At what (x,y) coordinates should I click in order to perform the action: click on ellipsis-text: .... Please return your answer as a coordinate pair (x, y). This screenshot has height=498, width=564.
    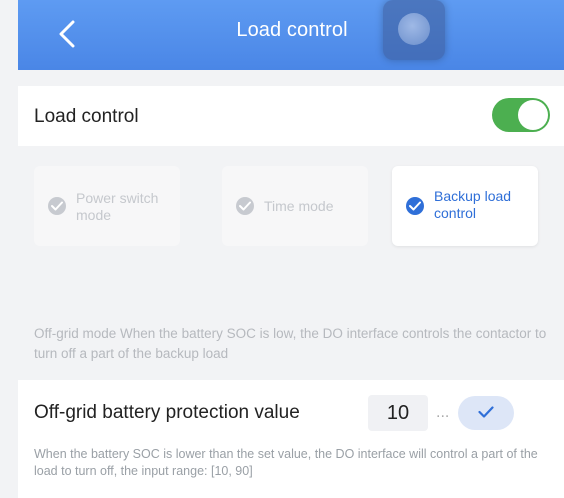
    Looking at the image, I should click on (443, 412).